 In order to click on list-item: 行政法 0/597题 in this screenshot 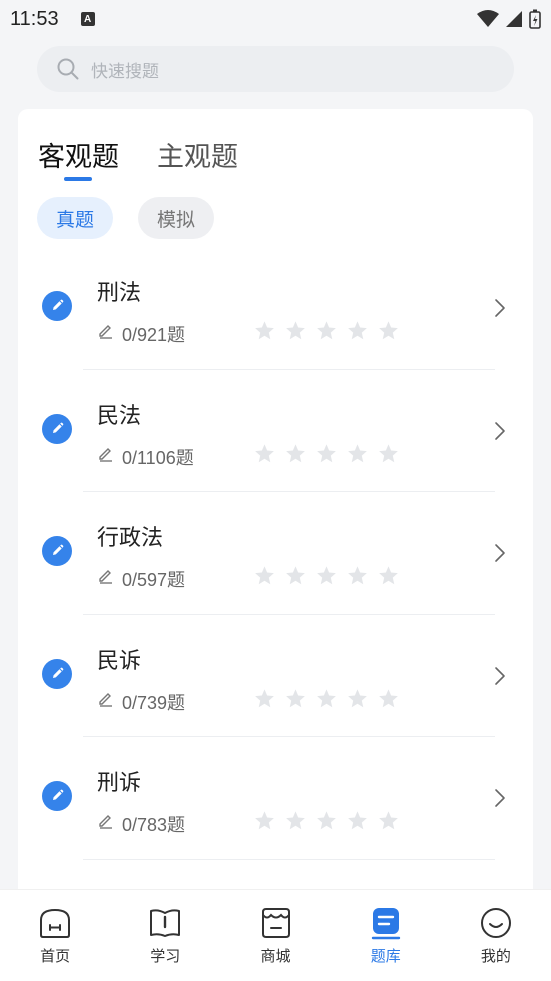, I will do `click(275, 553)`.